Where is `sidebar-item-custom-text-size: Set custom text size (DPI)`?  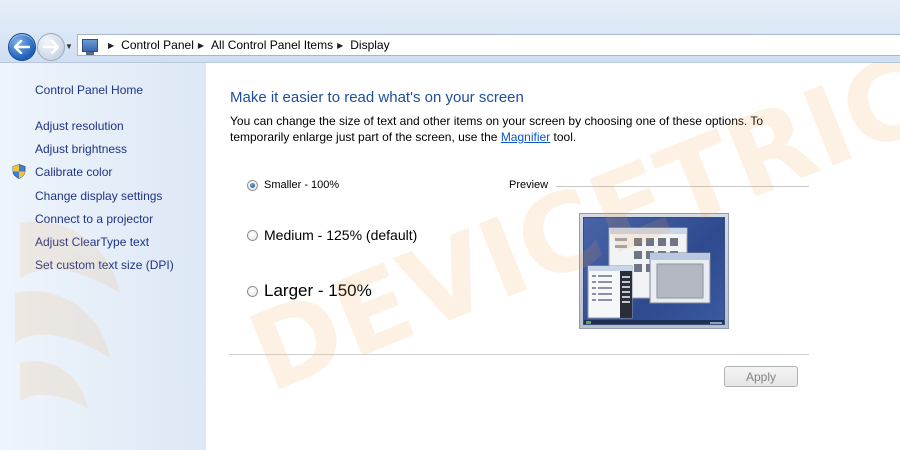
sidebar-item-custom-text-size: Set custom text size (DPI) is located at coordinates (104, 265).